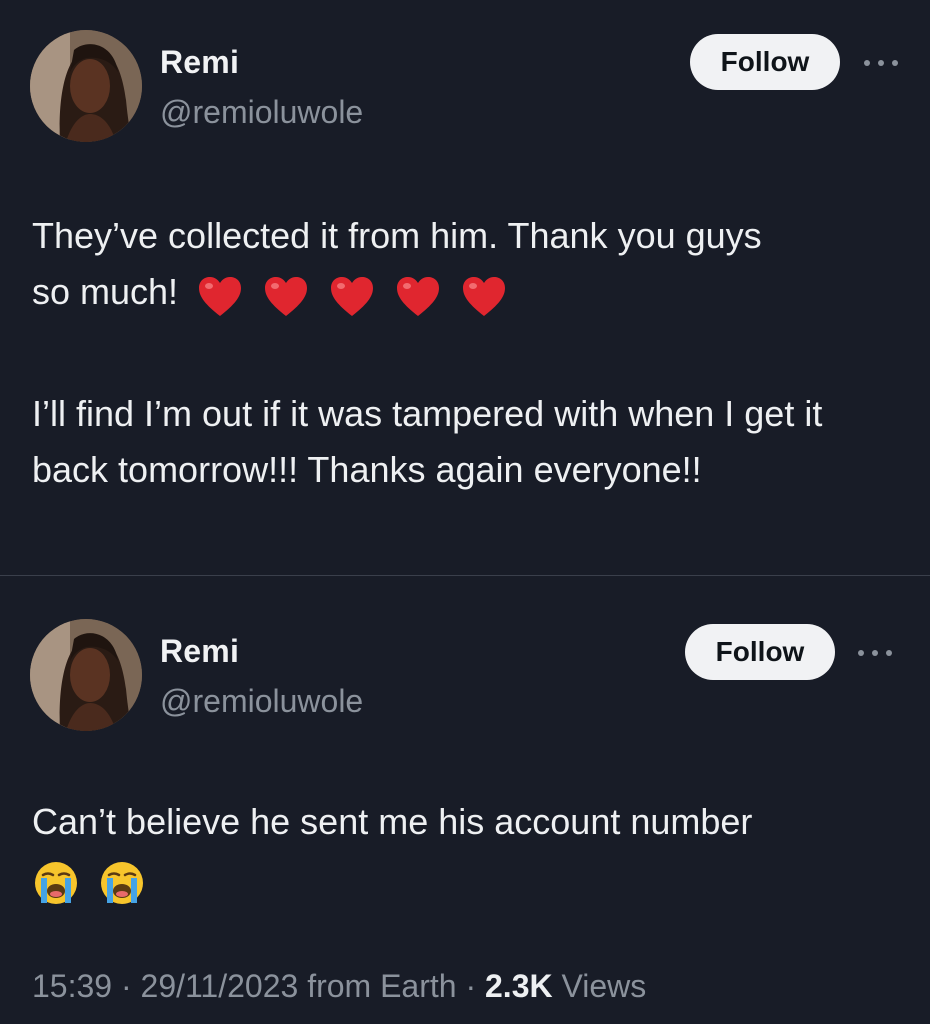  Describe the element at coordinates (465, 575) in the screenshot. I see `divider` at that location.